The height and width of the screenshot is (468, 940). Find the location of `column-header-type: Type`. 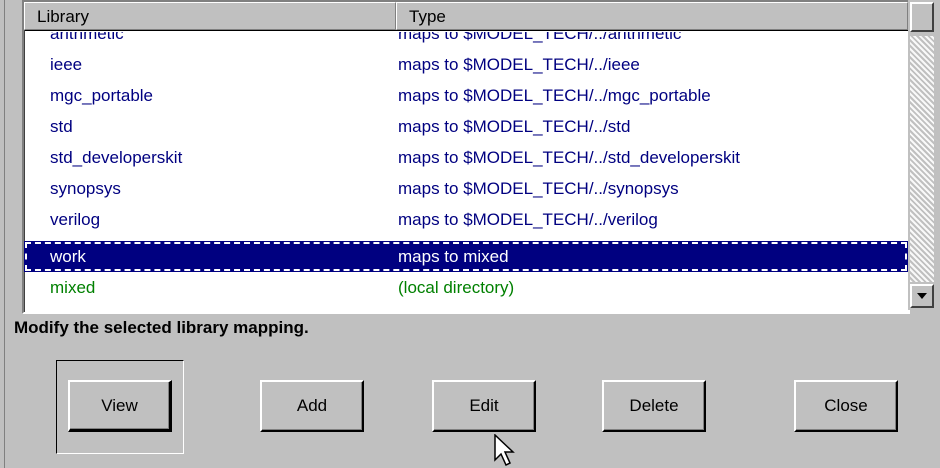

column-header-type: Type is located at coordinates (652, 16).